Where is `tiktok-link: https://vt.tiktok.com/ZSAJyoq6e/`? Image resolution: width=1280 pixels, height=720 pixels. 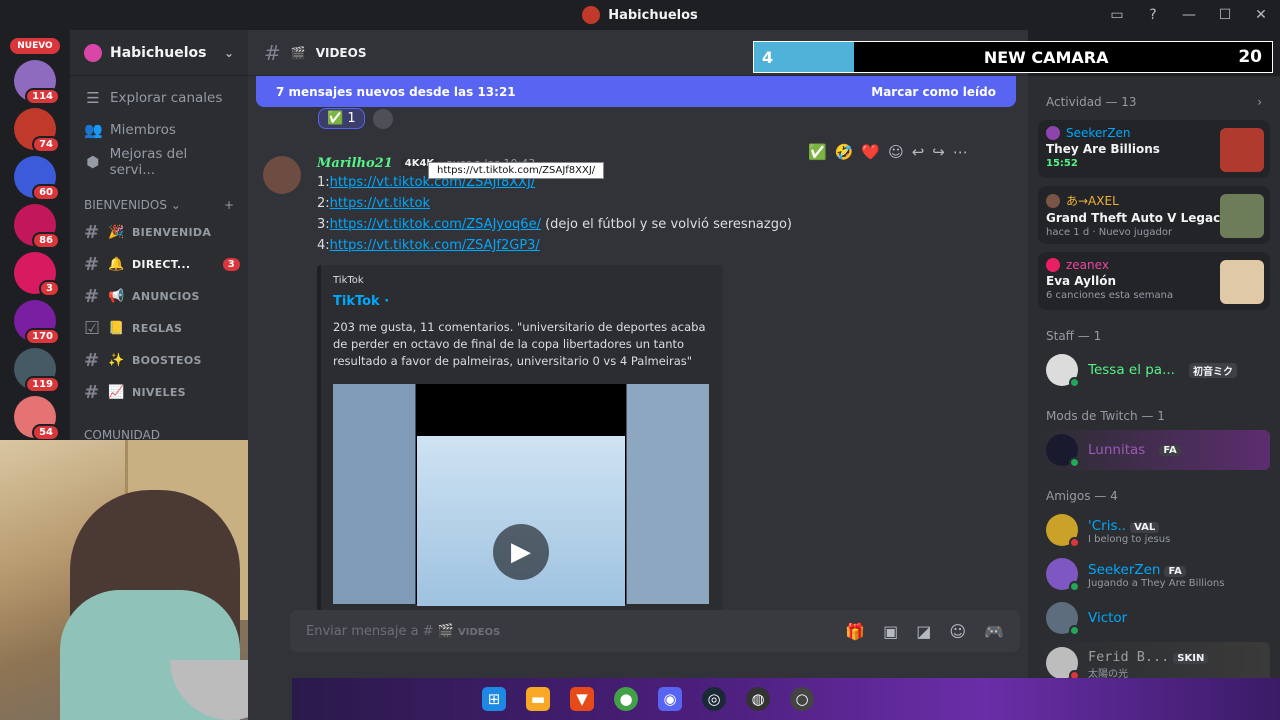 tiktok-link: https://vt.tiktok.com/ZSAJyoq6e/ is located at coordinates (435, 224).